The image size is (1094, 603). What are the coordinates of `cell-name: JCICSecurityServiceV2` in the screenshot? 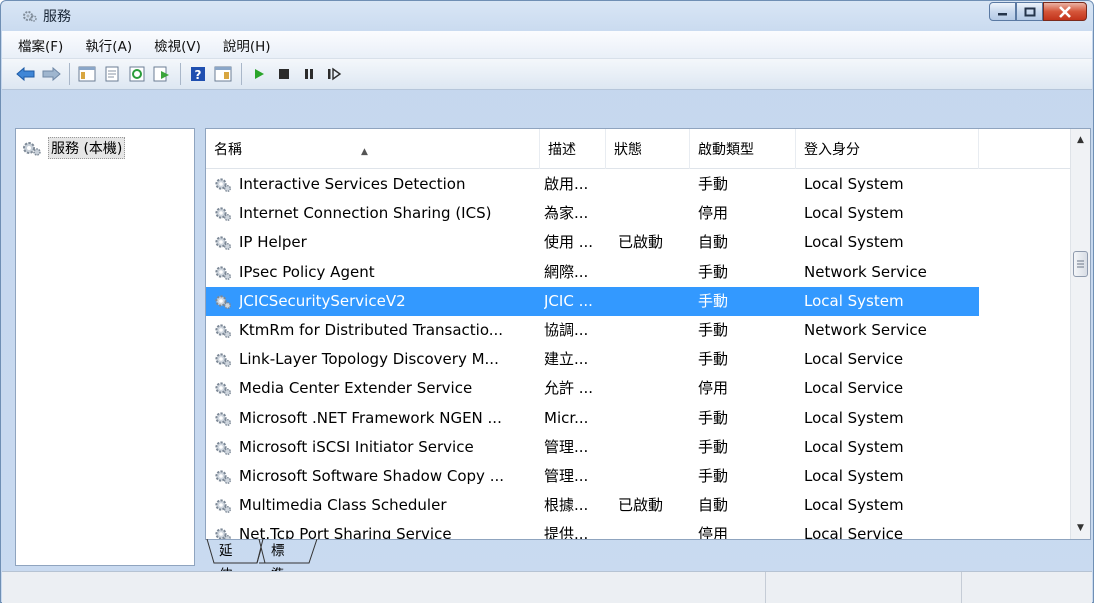 It's located at (322, 300).